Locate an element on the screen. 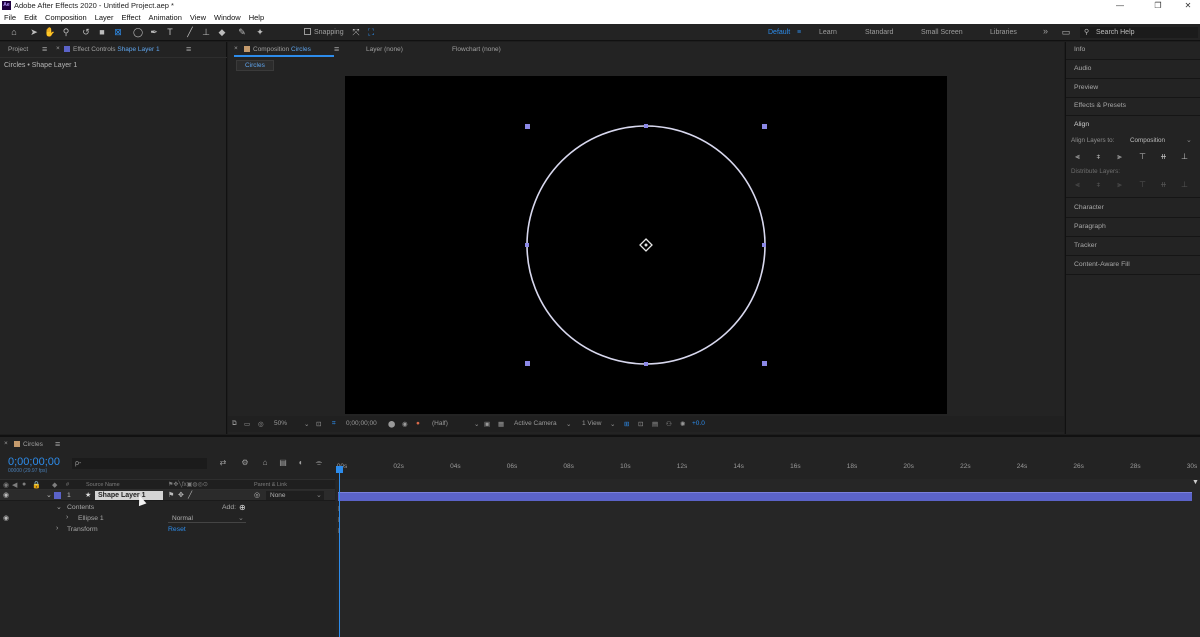 The image size is (1200, 637). ellipse-row: ◉ › Ellipse 1 Normal ⌄ is located at coordinates (167, 518).